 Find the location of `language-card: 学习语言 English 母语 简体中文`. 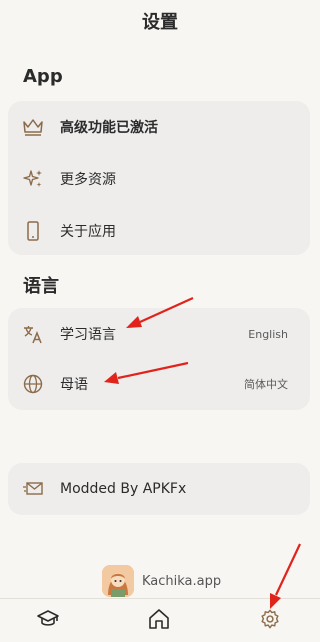

language-card: 学习语言 English 母语 简体中文 is located at coordinates (159, 359).